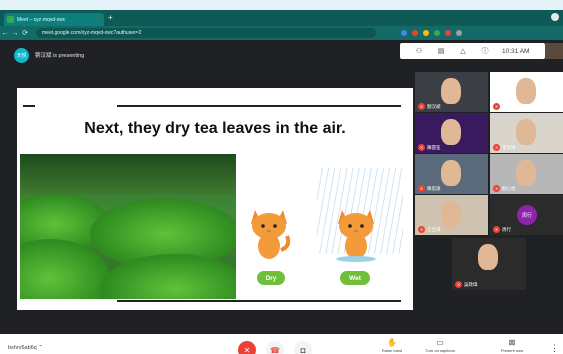 Image resolution: width=563 pixels, height=354 pixels. Describe the element at coordinates (271, 234) in the screenshot. I see `dry-cat-icon` at that location.